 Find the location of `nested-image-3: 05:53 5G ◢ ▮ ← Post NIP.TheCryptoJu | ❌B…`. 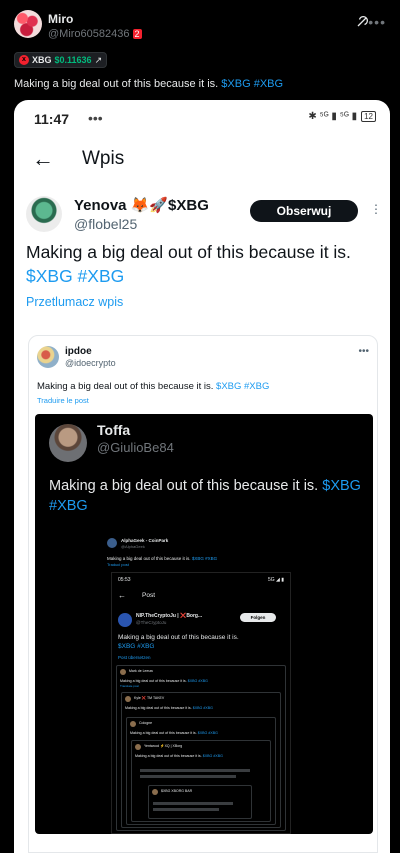

nested-image-3: 05:53 5G ◢ ▮ ← Post NIP.TheCryptoJu | ❌B… is located at coordinates (201, 703).